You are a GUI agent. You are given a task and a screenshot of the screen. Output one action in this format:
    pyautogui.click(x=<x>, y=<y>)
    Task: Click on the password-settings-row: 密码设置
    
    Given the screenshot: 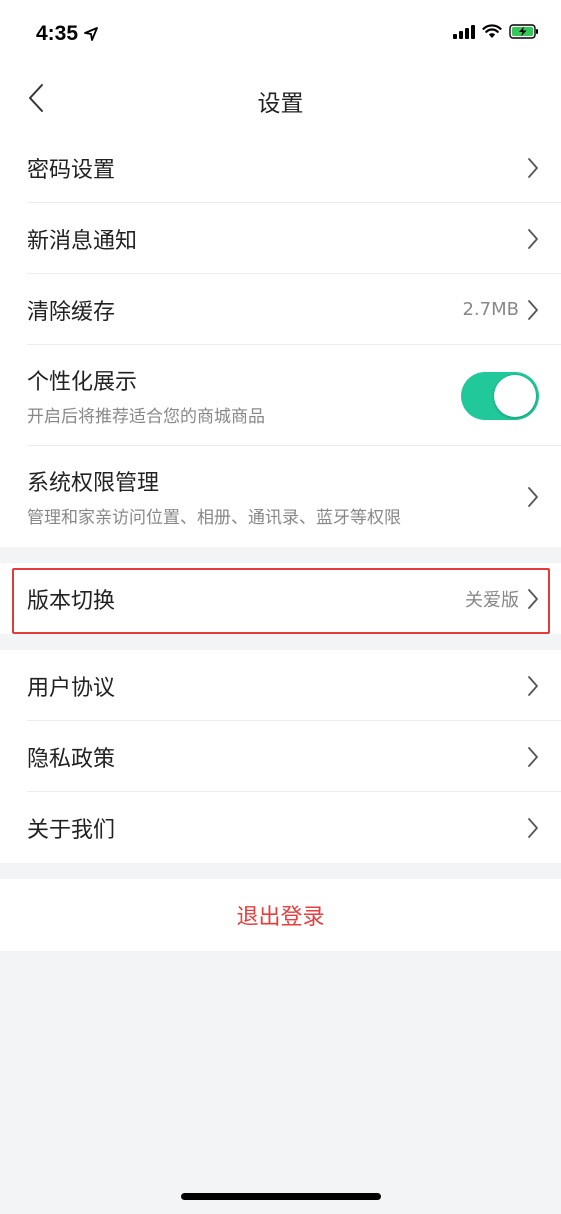 What is the action you would take?
    pyautogui.click(x=280, y=167)
    